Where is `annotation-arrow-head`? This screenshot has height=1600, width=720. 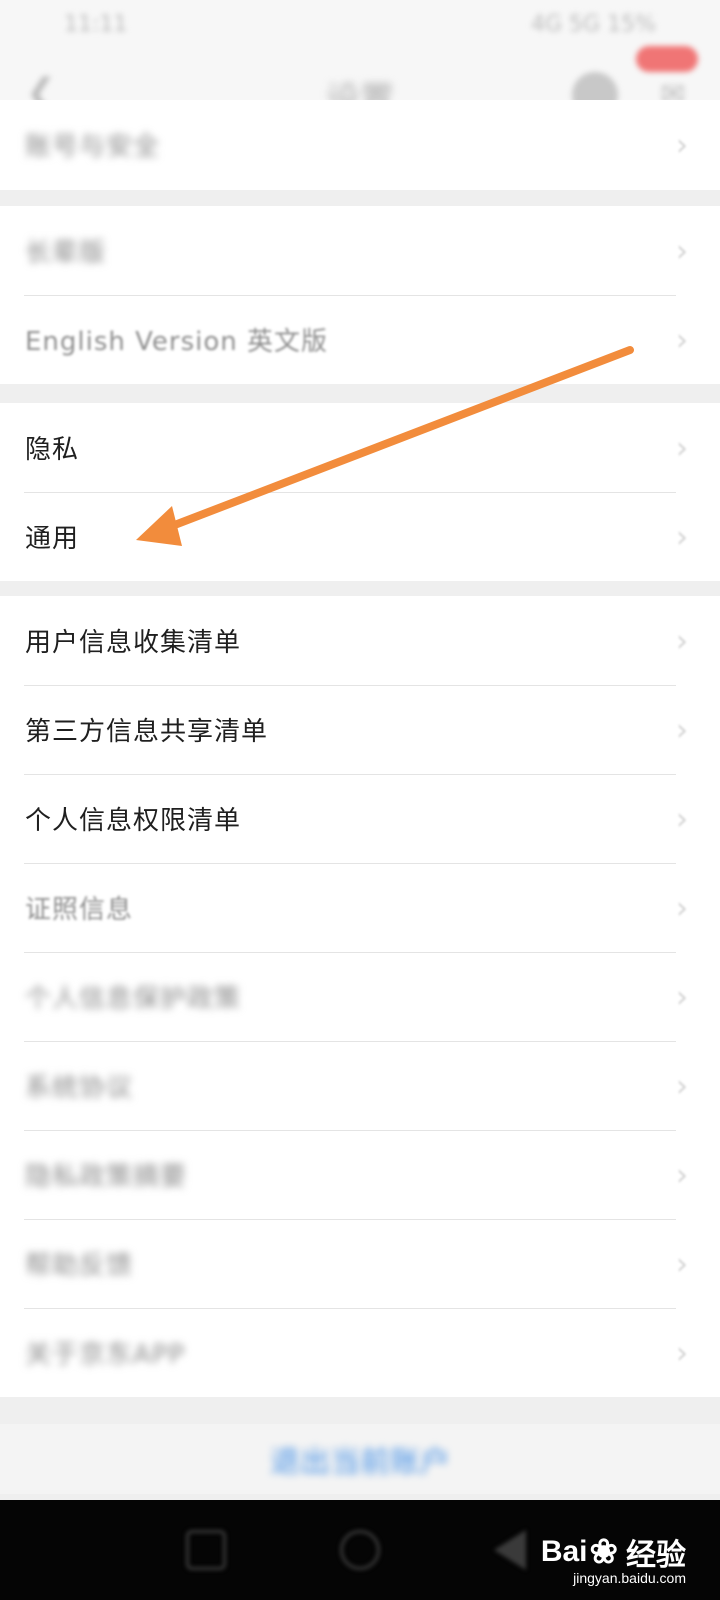
annotation-arrow-head is located at coordinates (159, 526).